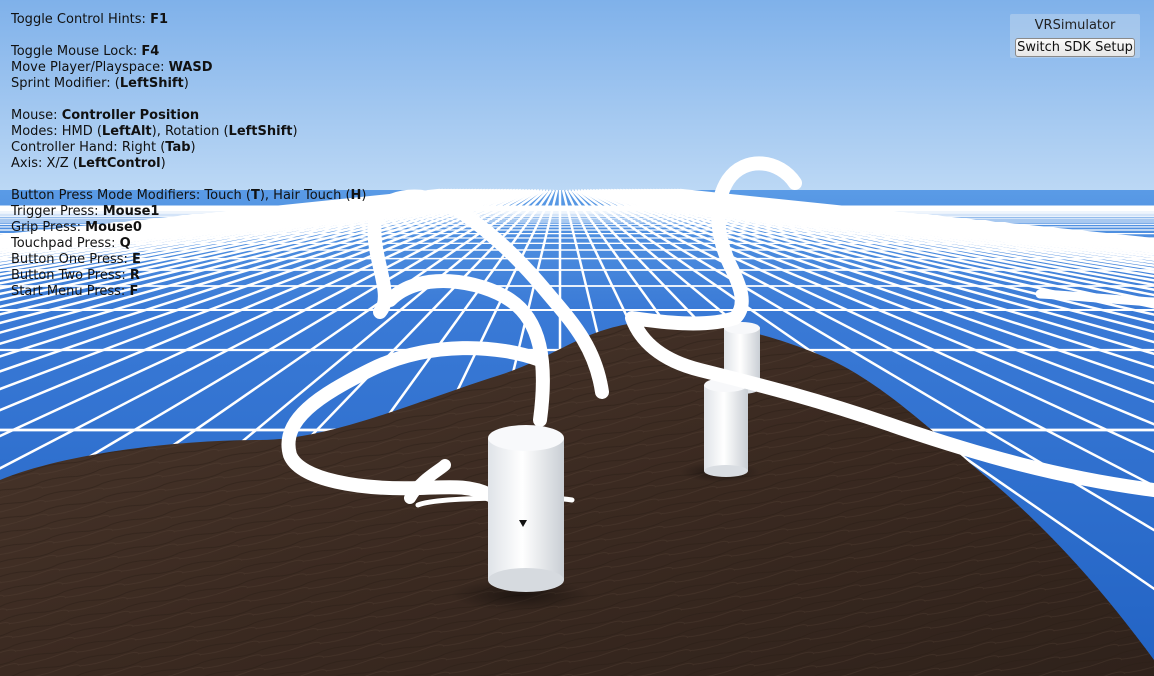 The width and height of the screenshot is (1154, 676). I want to click on hint-key: R, so click(134, 275).